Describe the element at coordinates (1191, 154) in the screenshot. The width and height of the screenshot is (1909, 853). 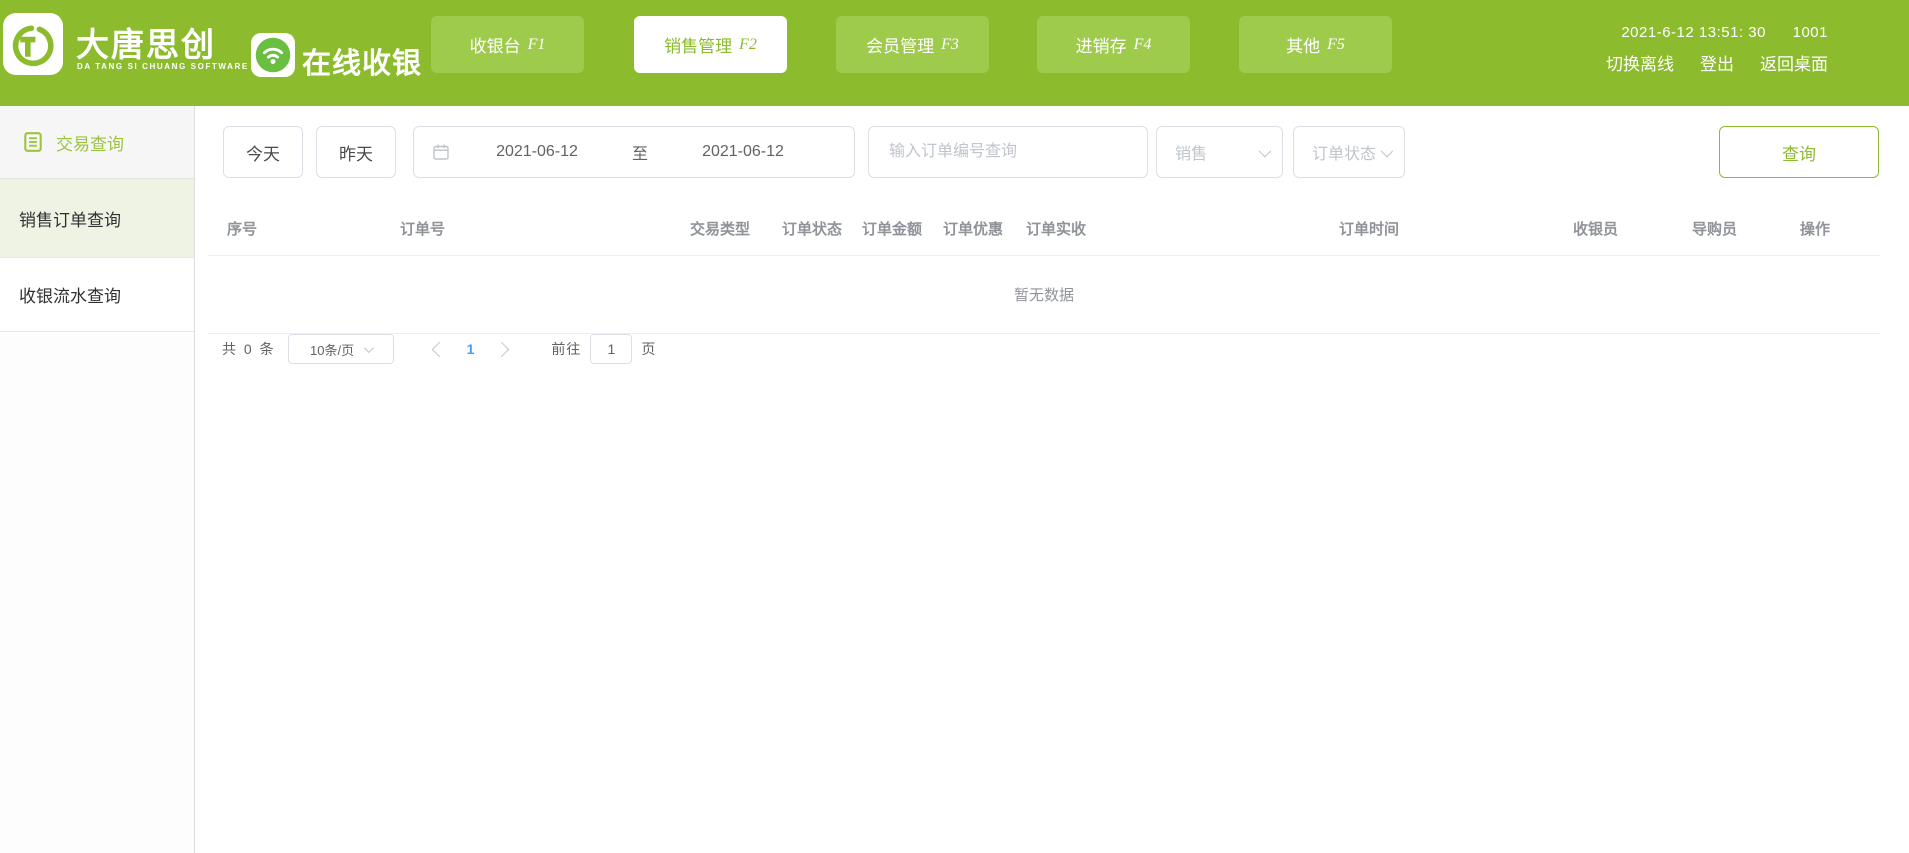
I see `transaction-type-value: 销售` at that location.